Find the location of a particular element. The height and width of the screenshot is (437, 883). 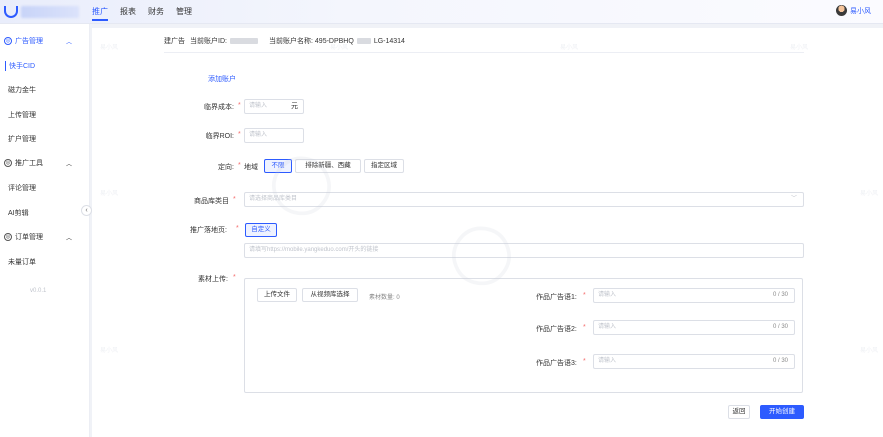

sidebar-item-upload-management: 上传管理 is located at coordinates (22, 115).